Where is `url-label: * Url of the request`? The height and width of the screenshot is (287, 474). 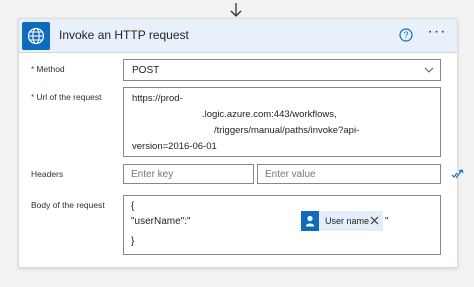 url-label: * Url of the request is located at coordinates (66, 97).